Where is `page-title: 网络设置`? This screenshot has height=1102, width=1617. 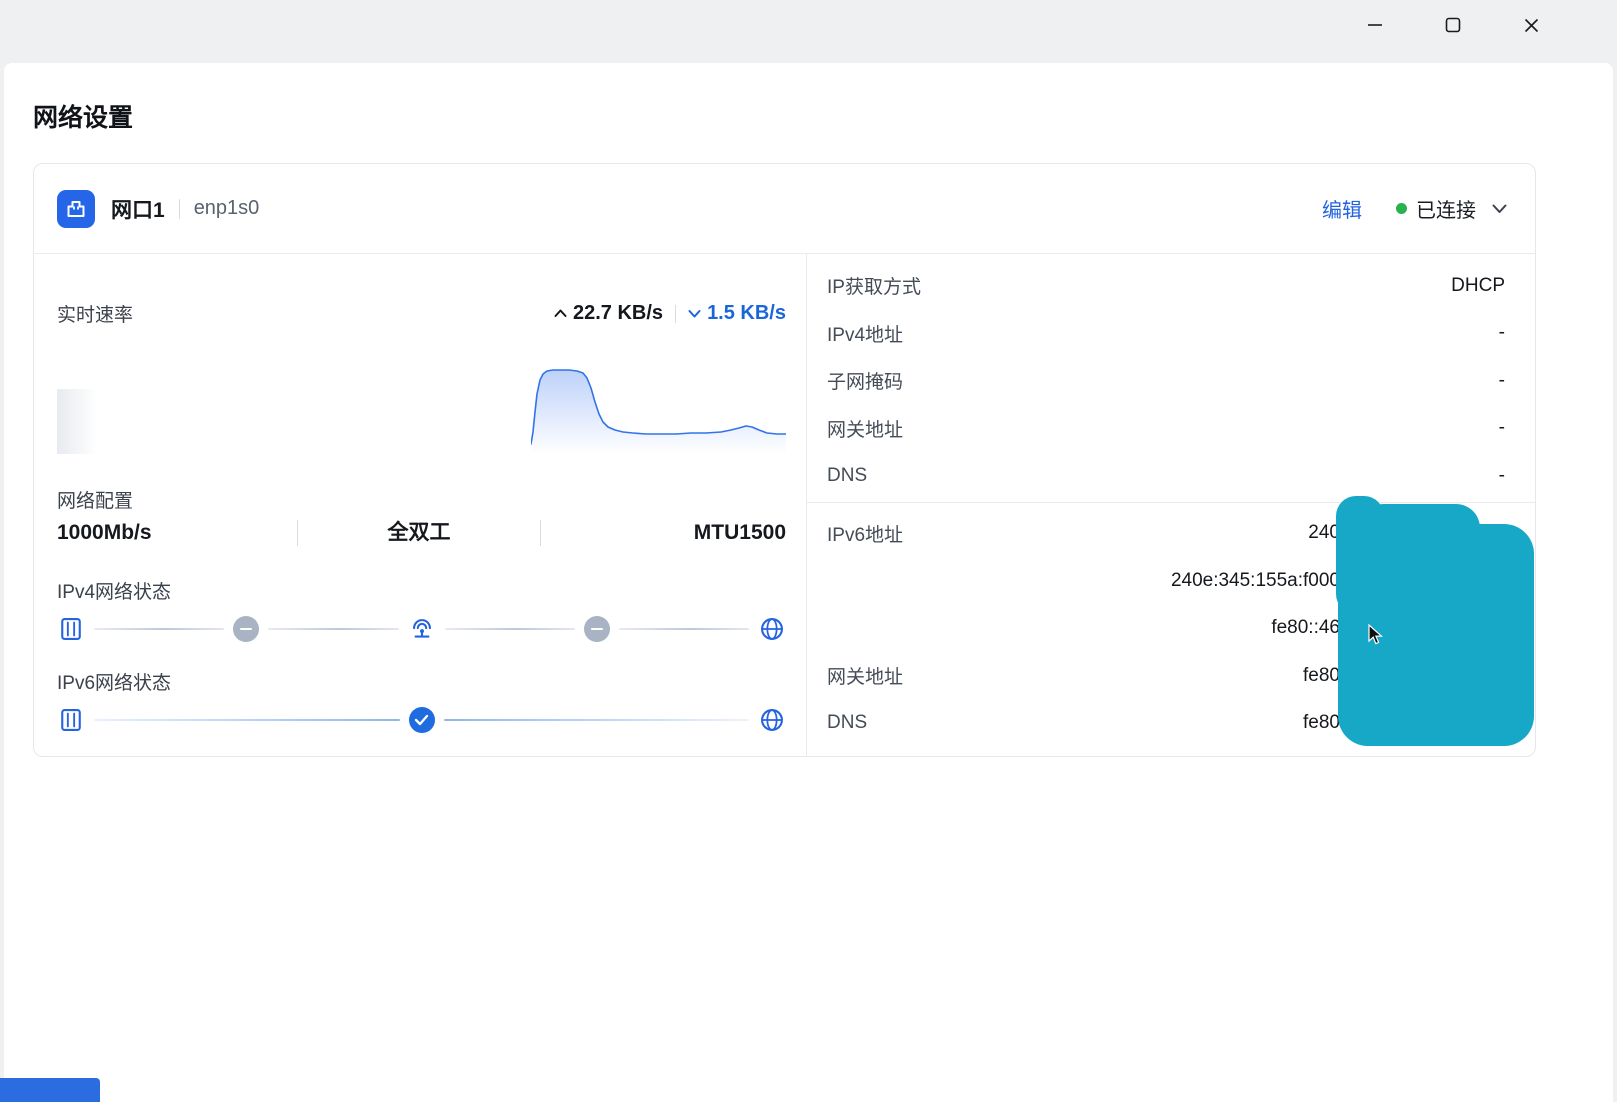
page-title: 网络设置 is located at coordinates (83, 118).